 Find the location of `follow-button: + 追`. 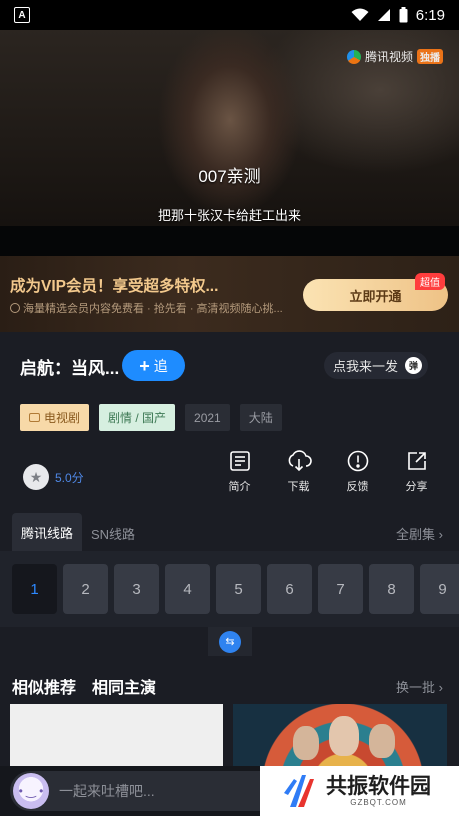

follow-button: + 追 is located at coordinates (153, 365).